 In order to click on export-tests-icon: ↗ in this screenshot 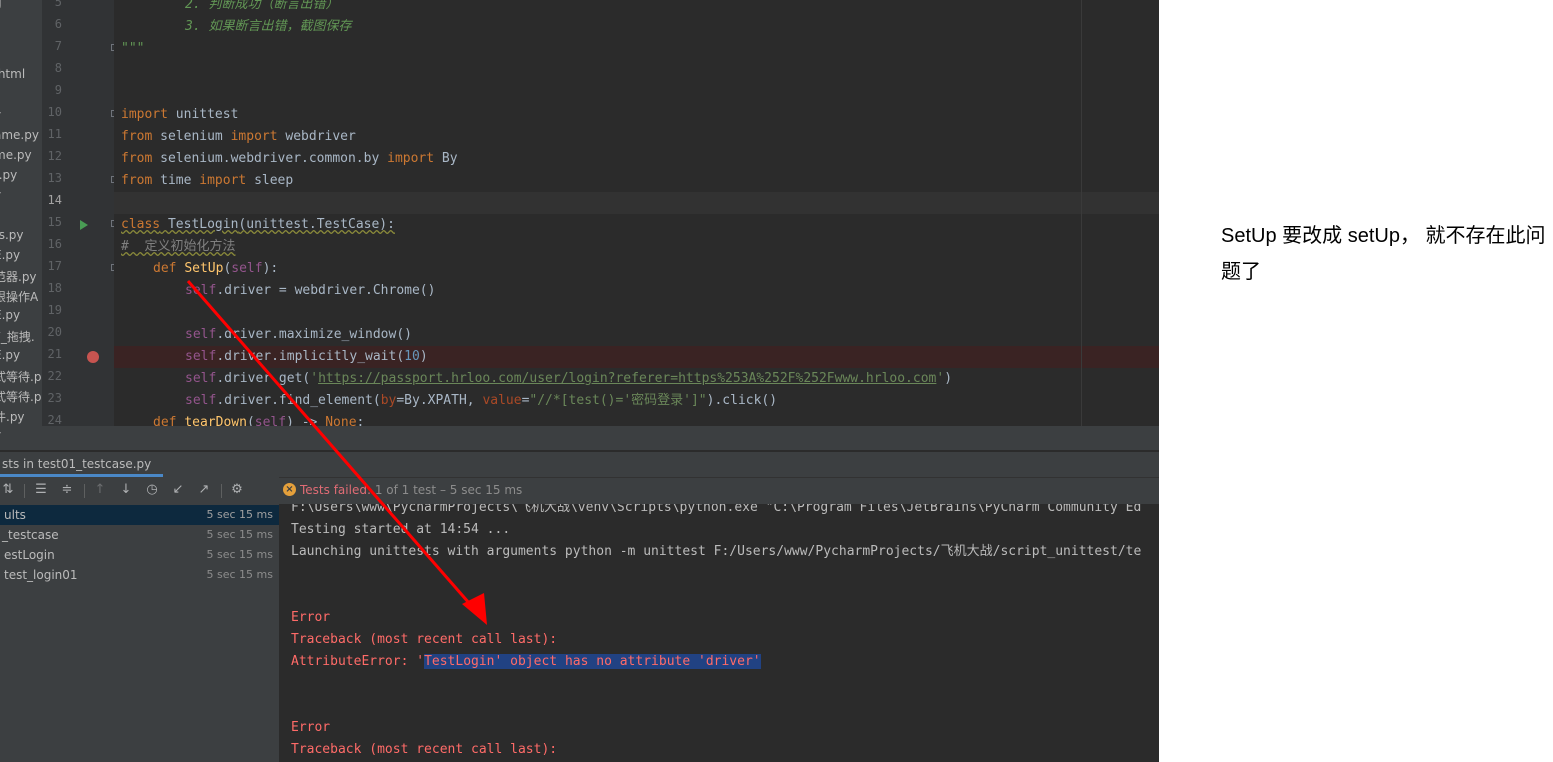, I will do `click(204, 490)`.